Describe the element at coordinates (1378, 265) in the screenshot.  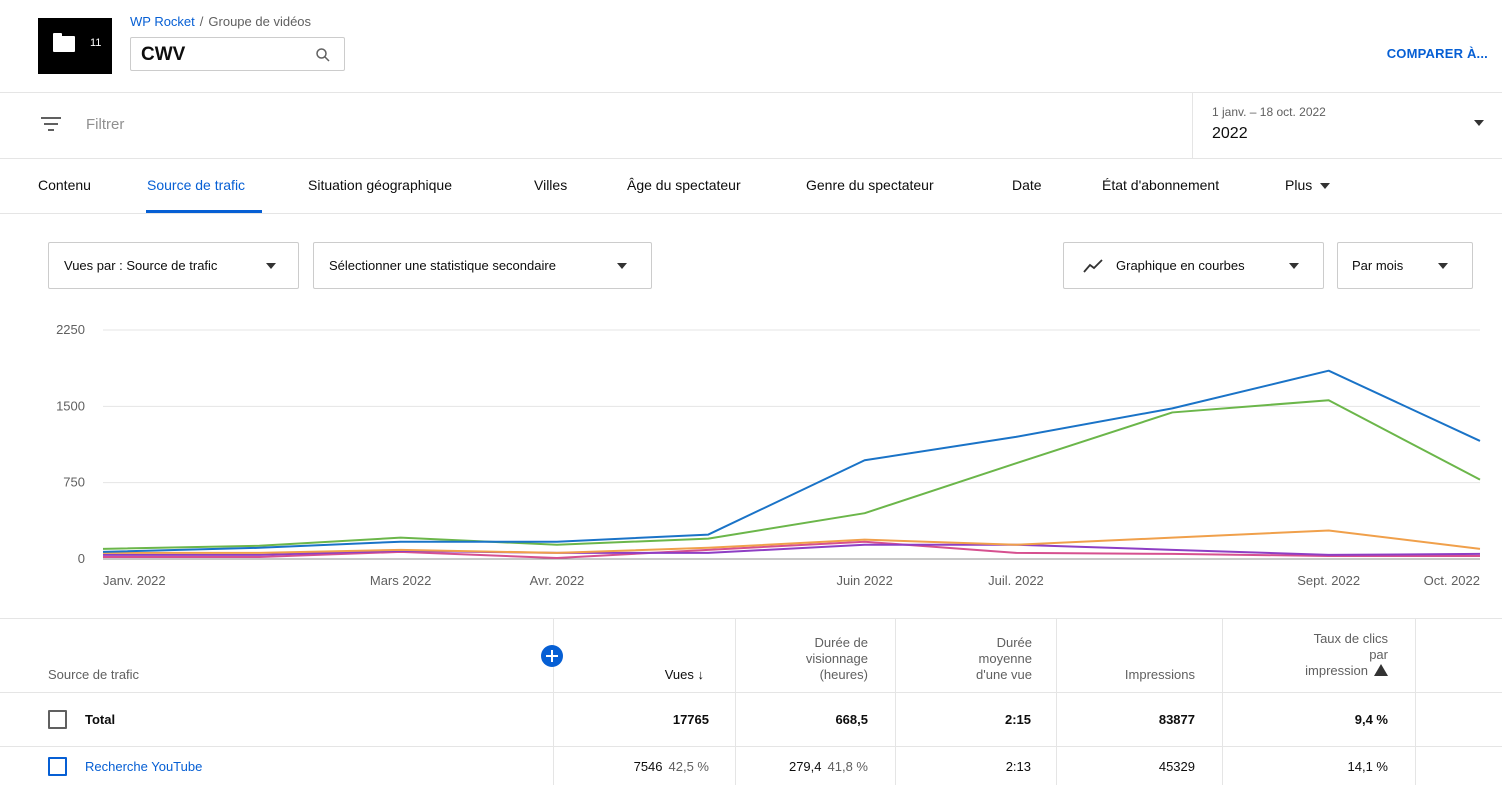
I see `period-label: Par mois` at that location.